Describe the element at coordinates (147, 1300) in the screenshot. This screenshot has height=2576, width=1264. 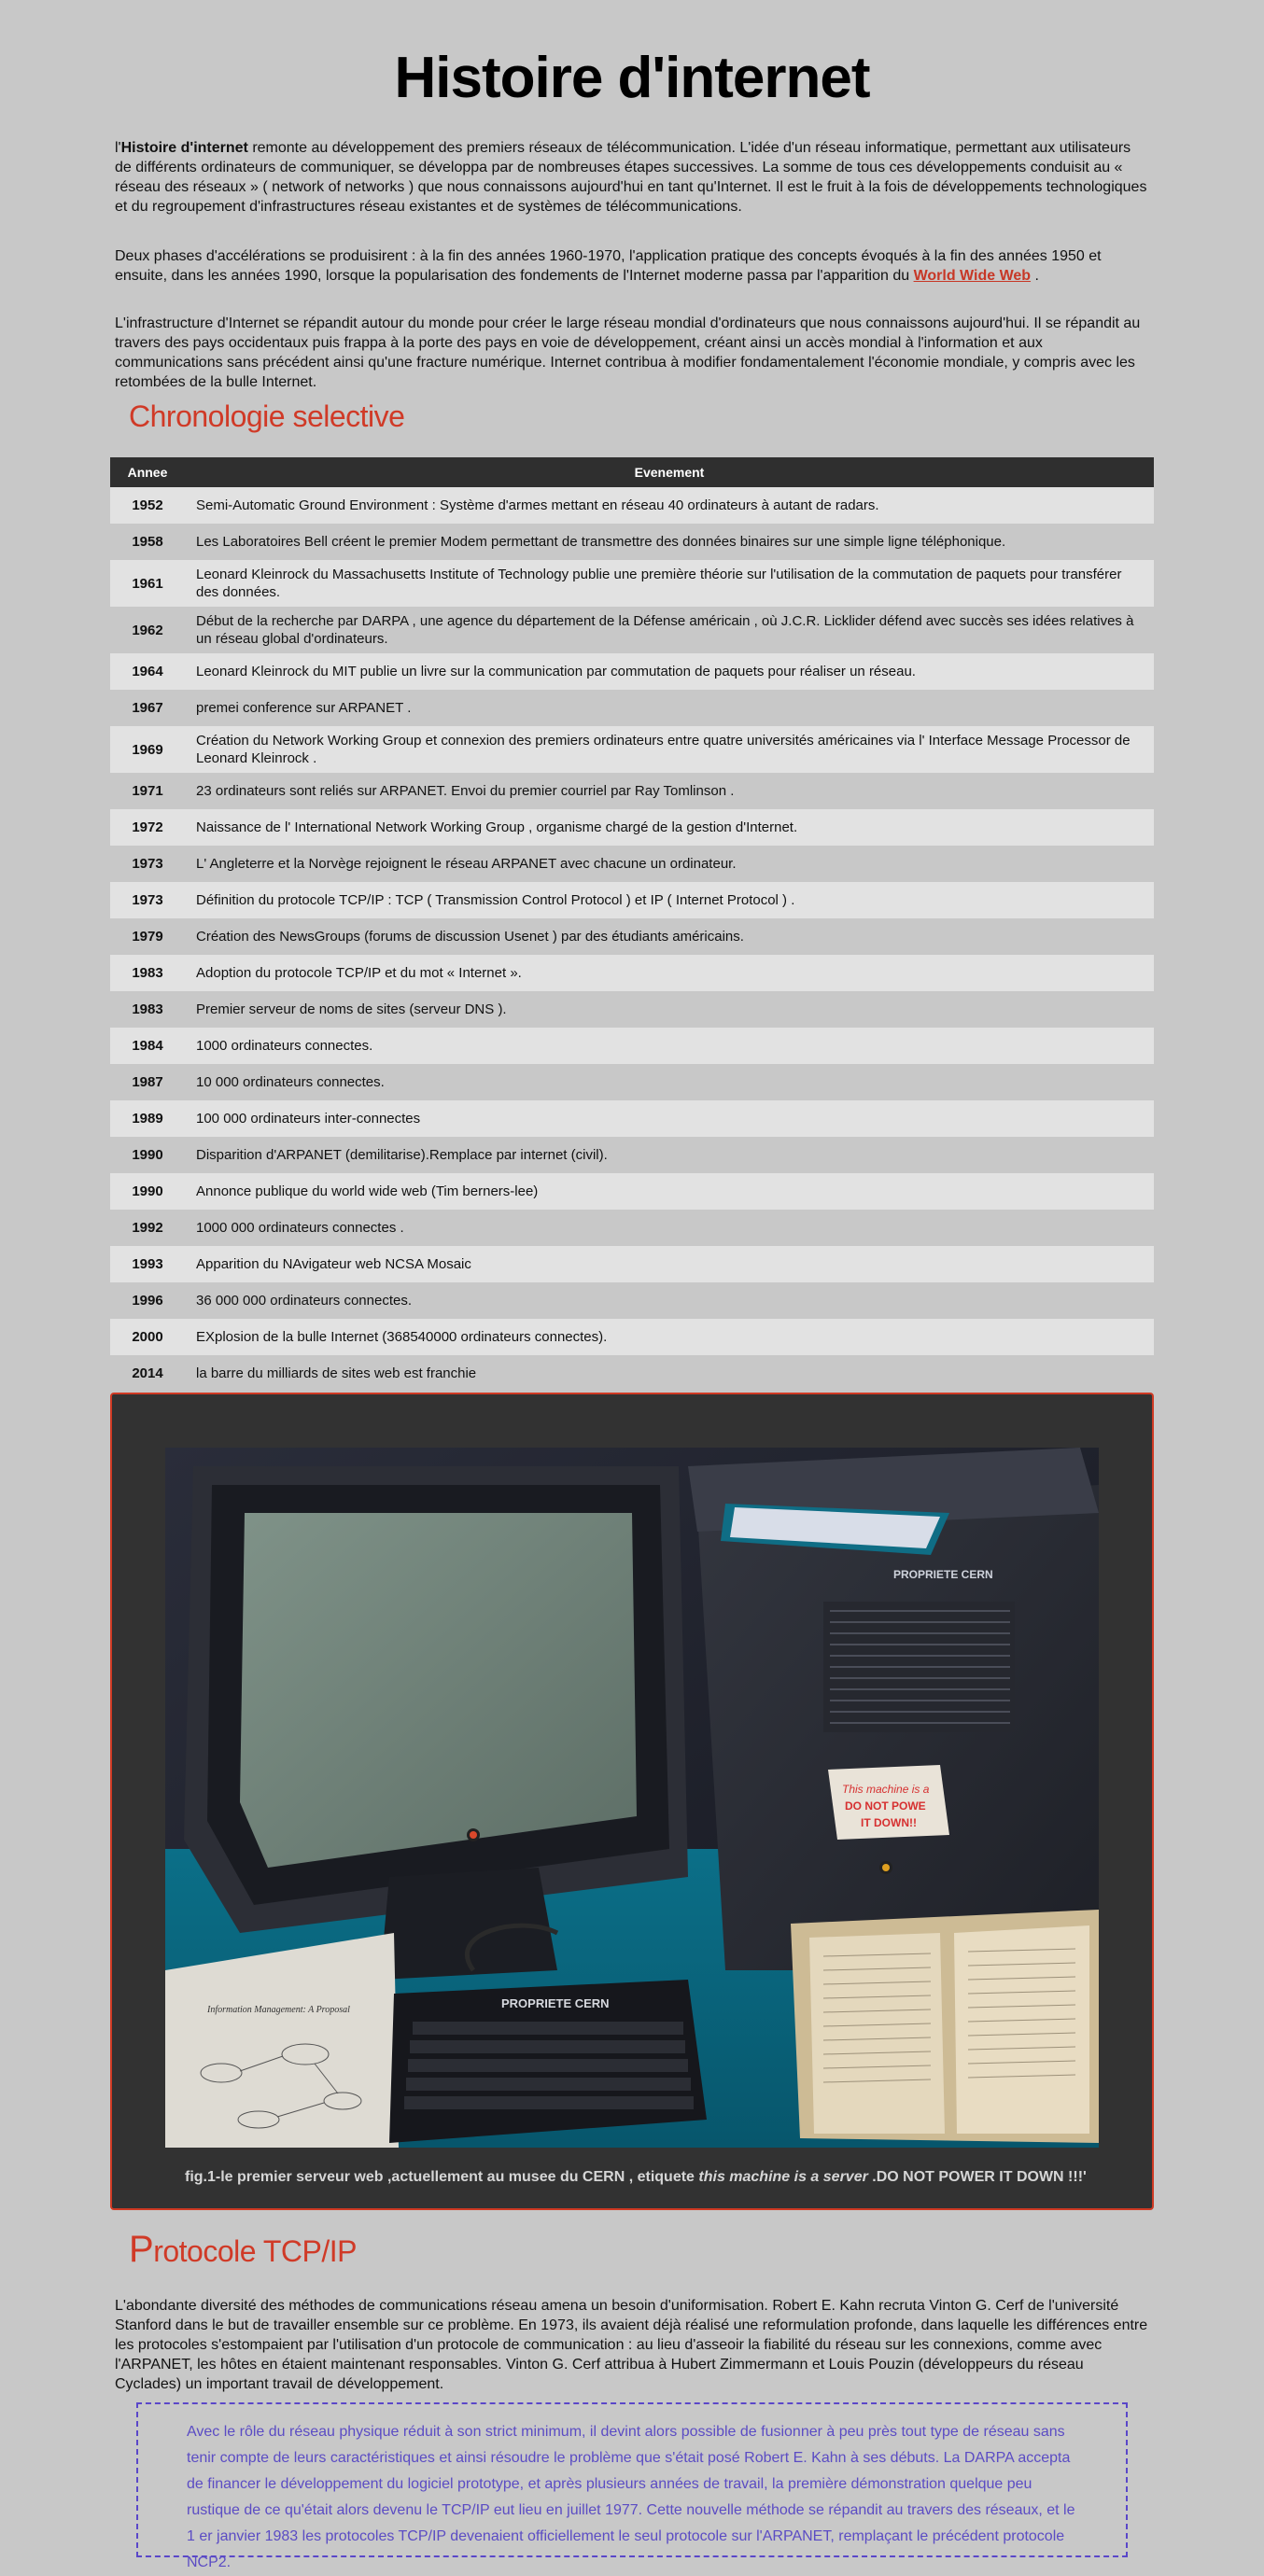
I see `row-year: 1996` at that location.